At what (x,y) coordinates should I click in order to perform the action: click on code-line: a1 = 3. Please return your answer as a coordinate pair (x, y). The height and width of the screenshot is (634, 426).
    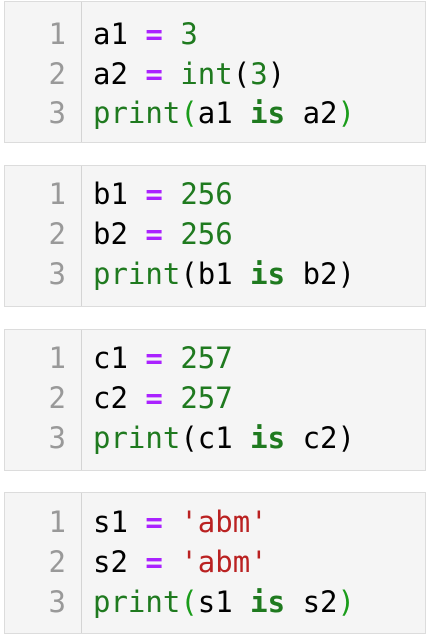
    Looking at the image, I should click on (145, 34).